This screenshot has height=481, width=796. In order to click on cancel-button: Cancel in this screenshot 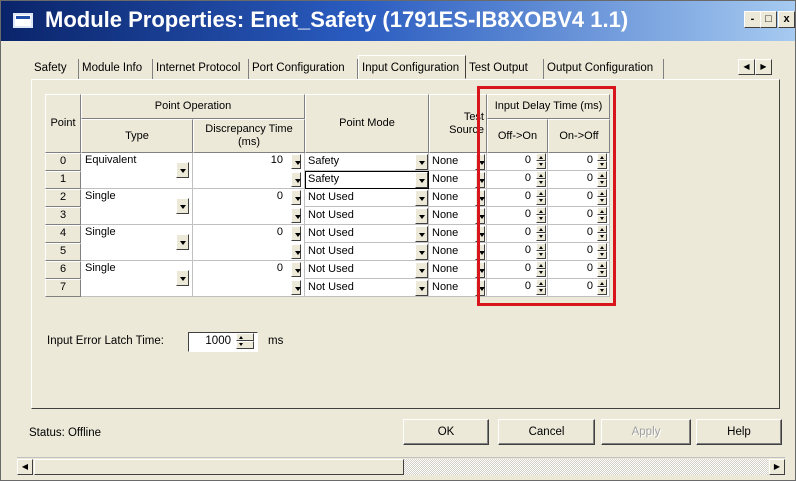, I will do `click(546, 432)`.